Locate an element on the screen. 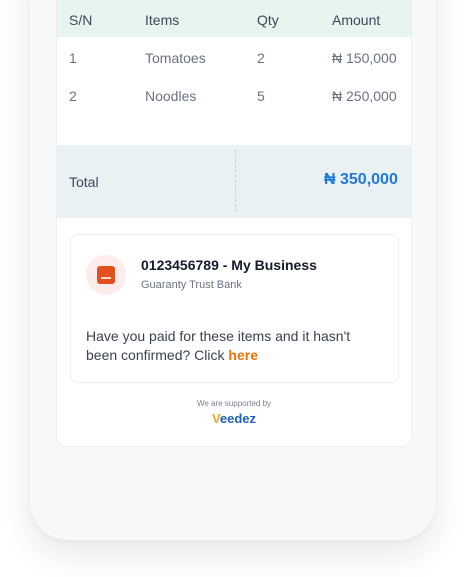 The height and width of the screenshot is (577, 466). header-amount: Amount is located at coordinates (356, 20).